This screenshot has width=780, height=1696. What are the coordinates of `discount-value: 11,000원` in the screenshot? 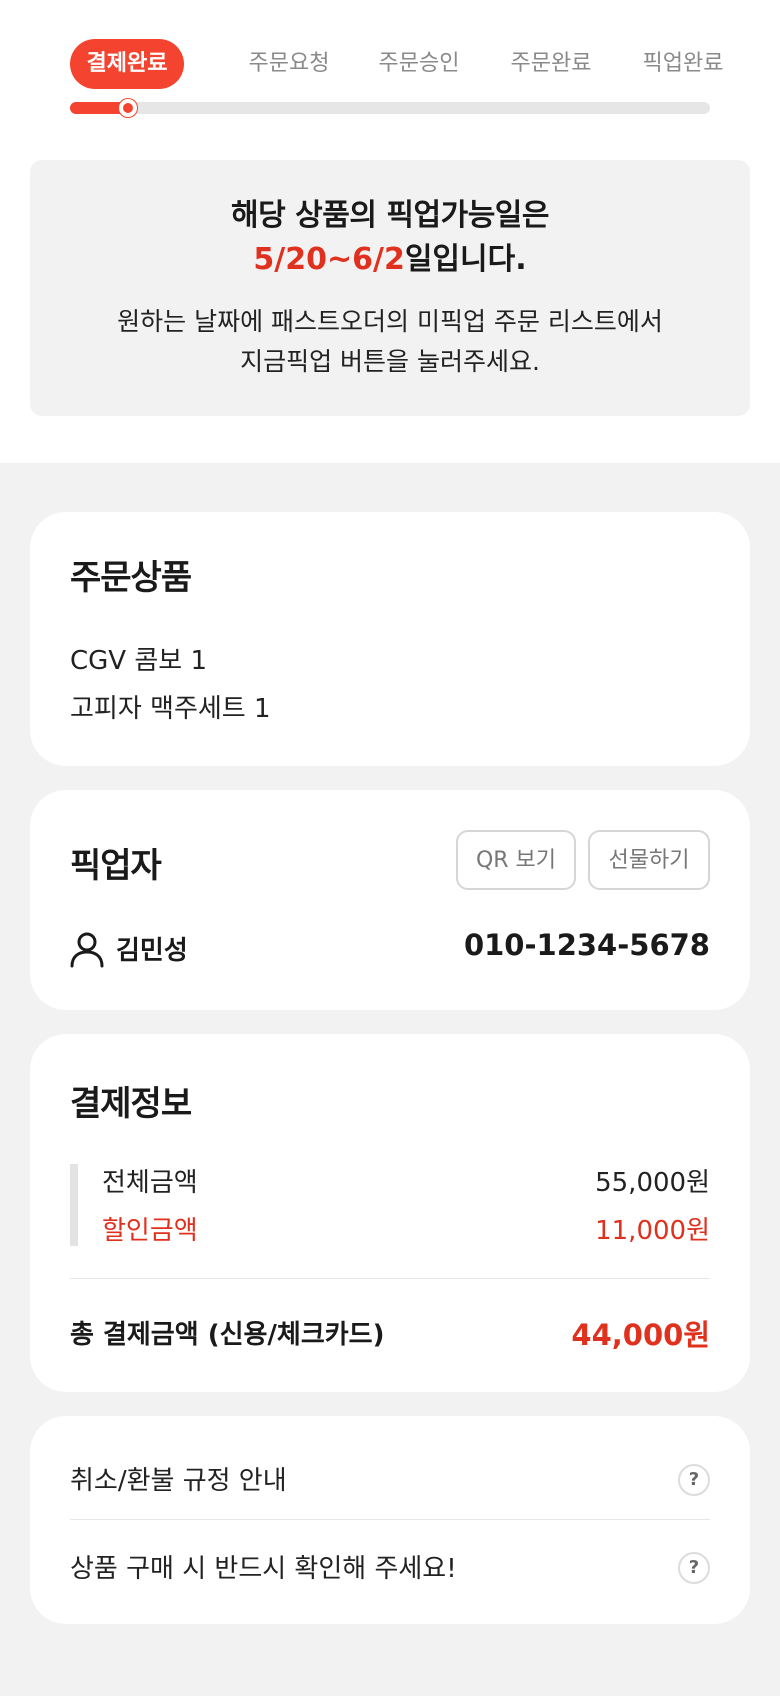 It's located at (652, 1231).